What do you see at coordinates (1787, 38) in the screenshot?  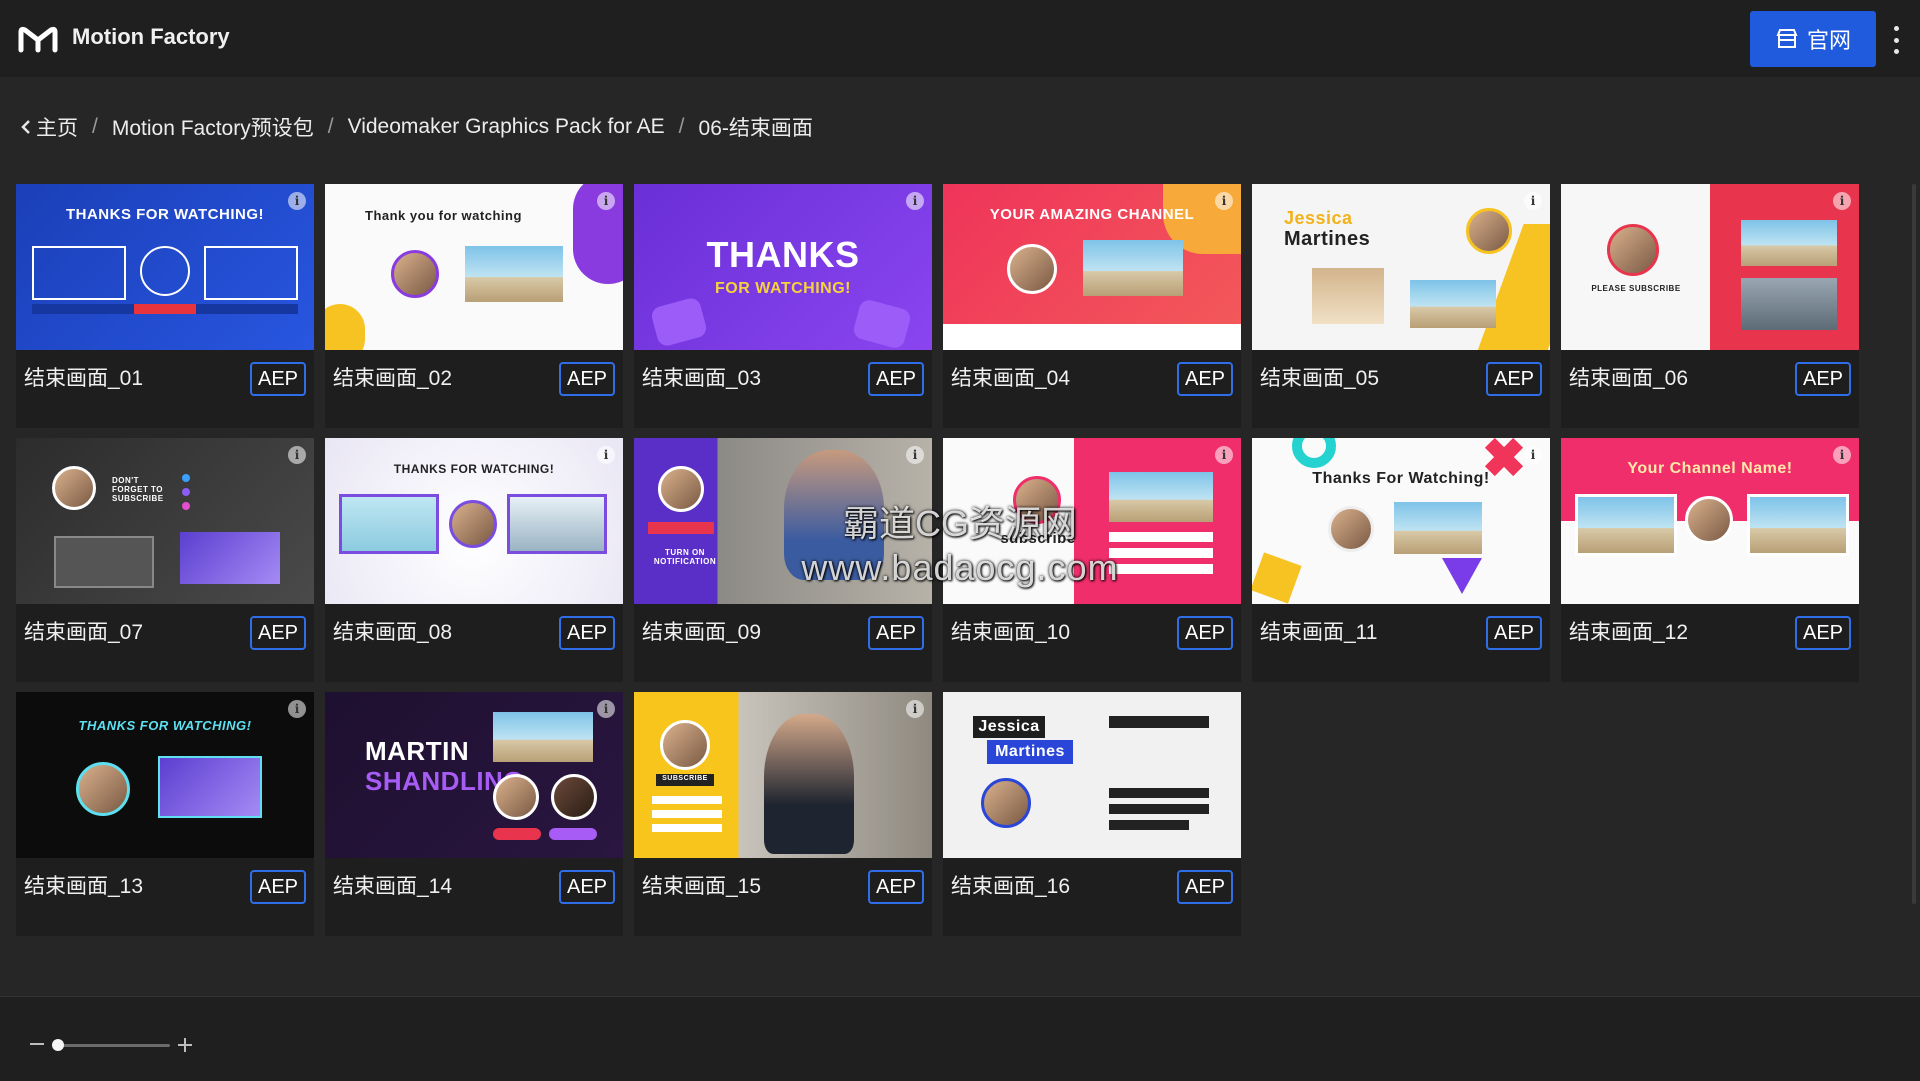 I see `store-icon` at bounding box center [1787, 38].